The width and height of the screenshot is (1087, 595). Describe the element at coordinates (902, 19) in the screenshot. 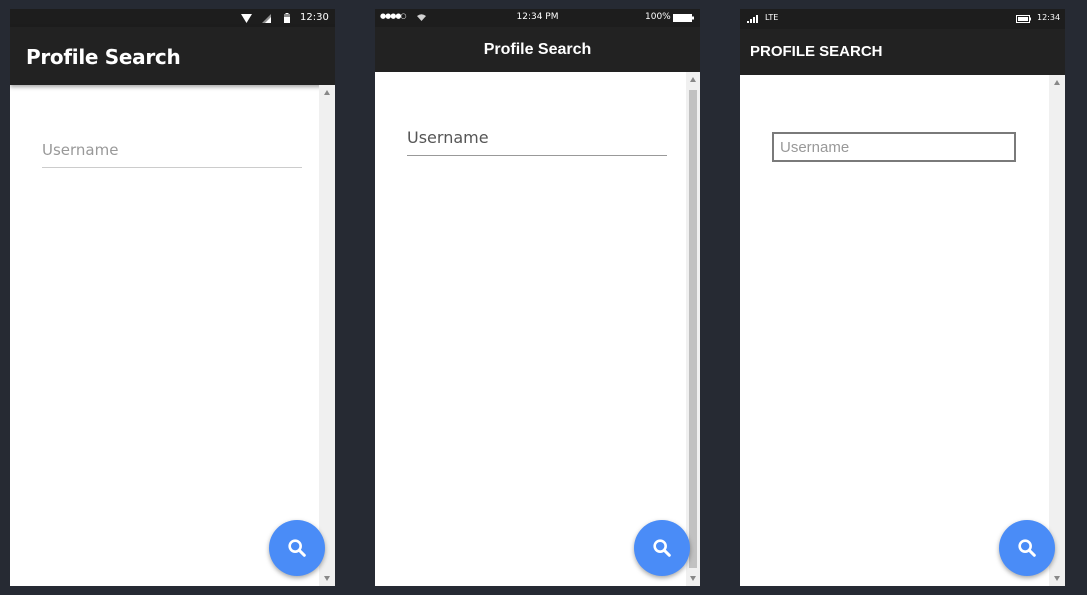

I see `windows-status-bar: LTE 12:34` at that location.